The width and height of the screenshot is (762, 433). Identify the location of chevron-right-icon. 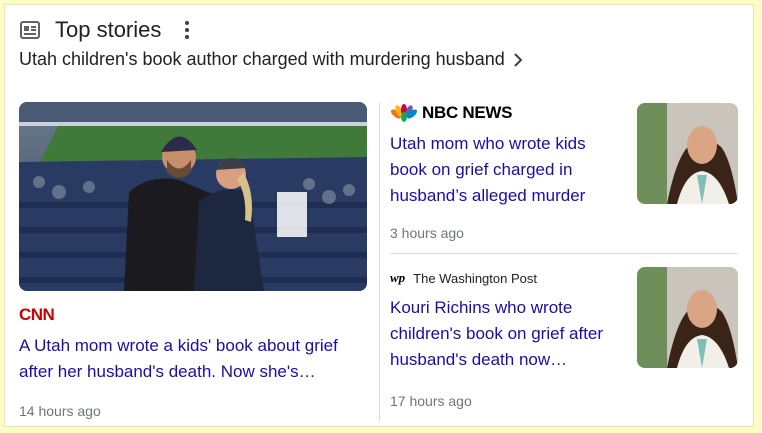
(518, 59).